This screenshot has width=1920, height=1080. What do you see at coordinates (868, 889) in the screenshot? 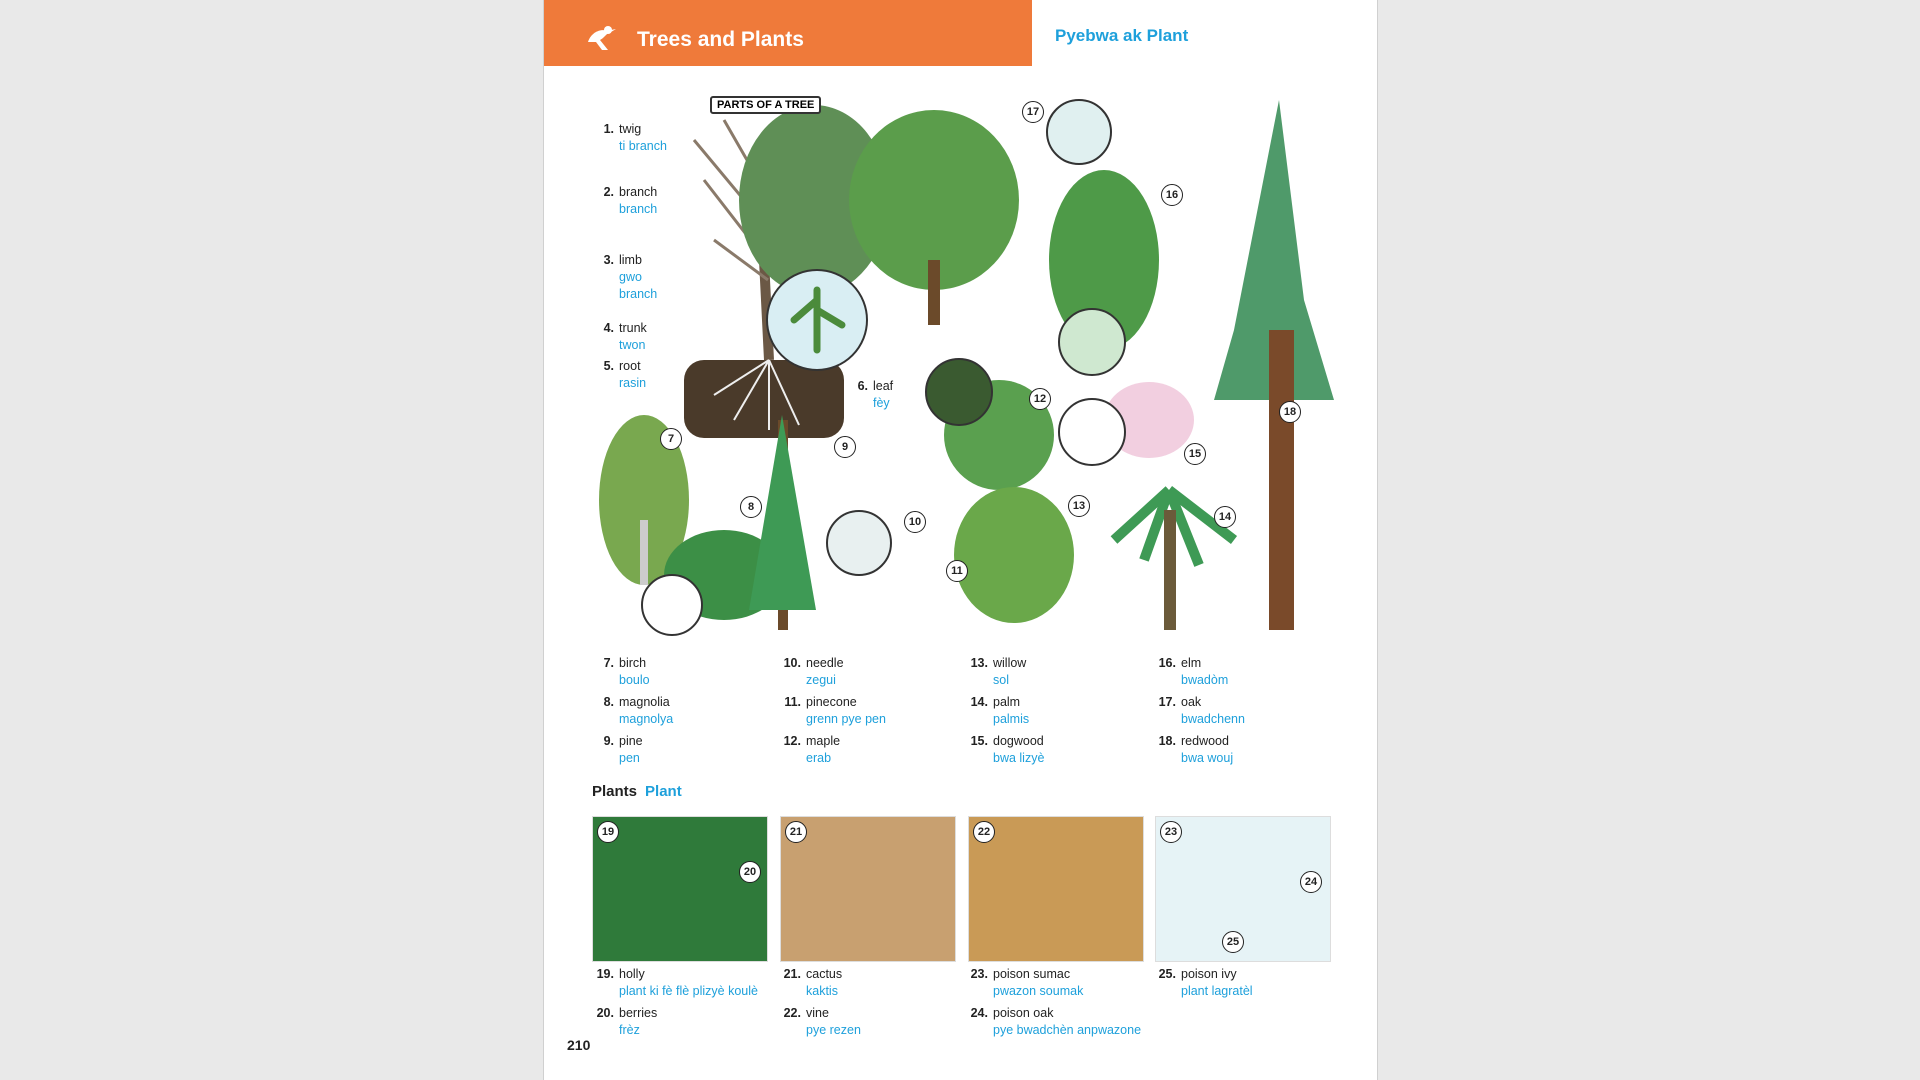
I see `plant-panel-cactus: 21` at bounding box center [868, 889].